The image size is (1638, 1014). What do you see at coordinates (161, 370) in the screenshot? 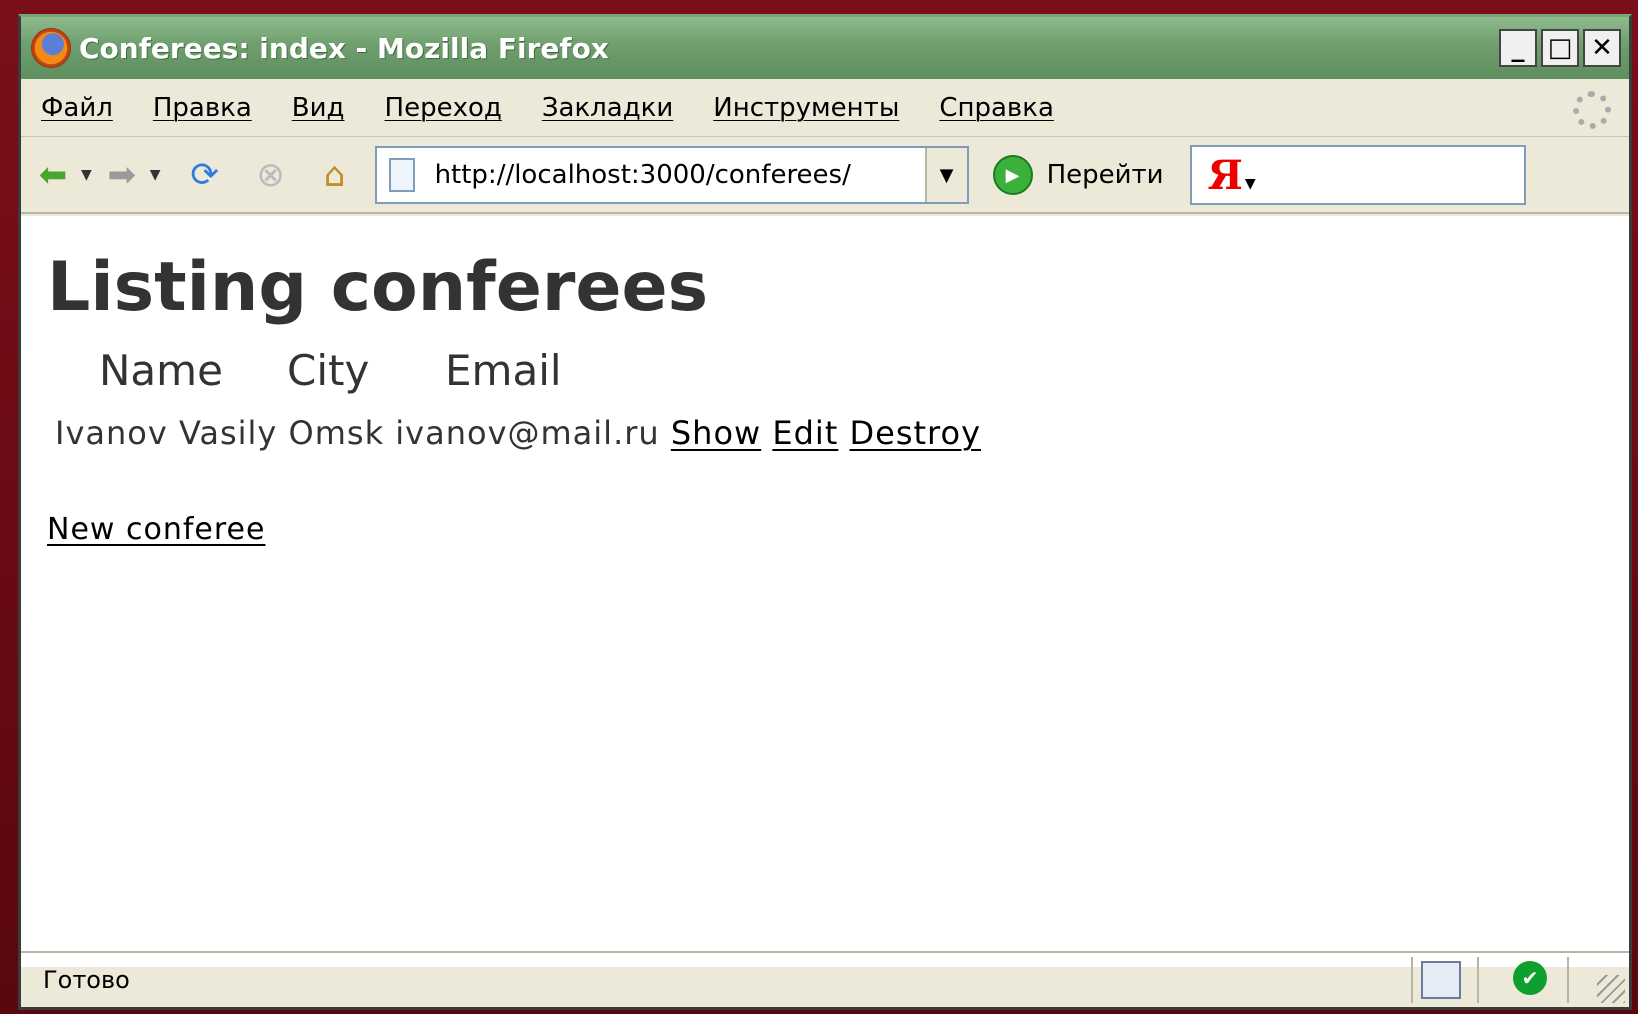
I see `column-header-name: Name` at bounding box center [161, 370].